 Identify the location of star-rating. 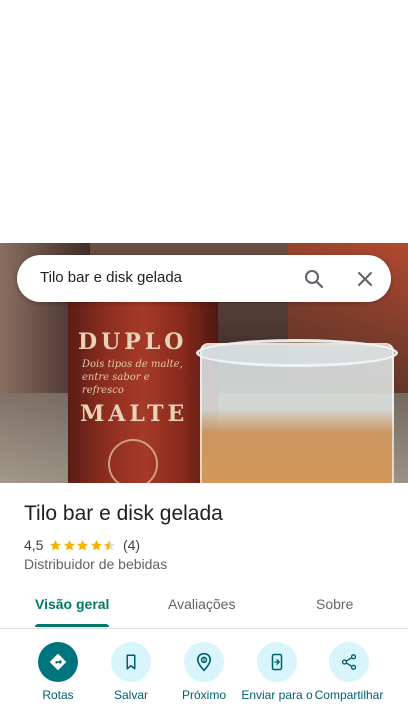
(83, 545).